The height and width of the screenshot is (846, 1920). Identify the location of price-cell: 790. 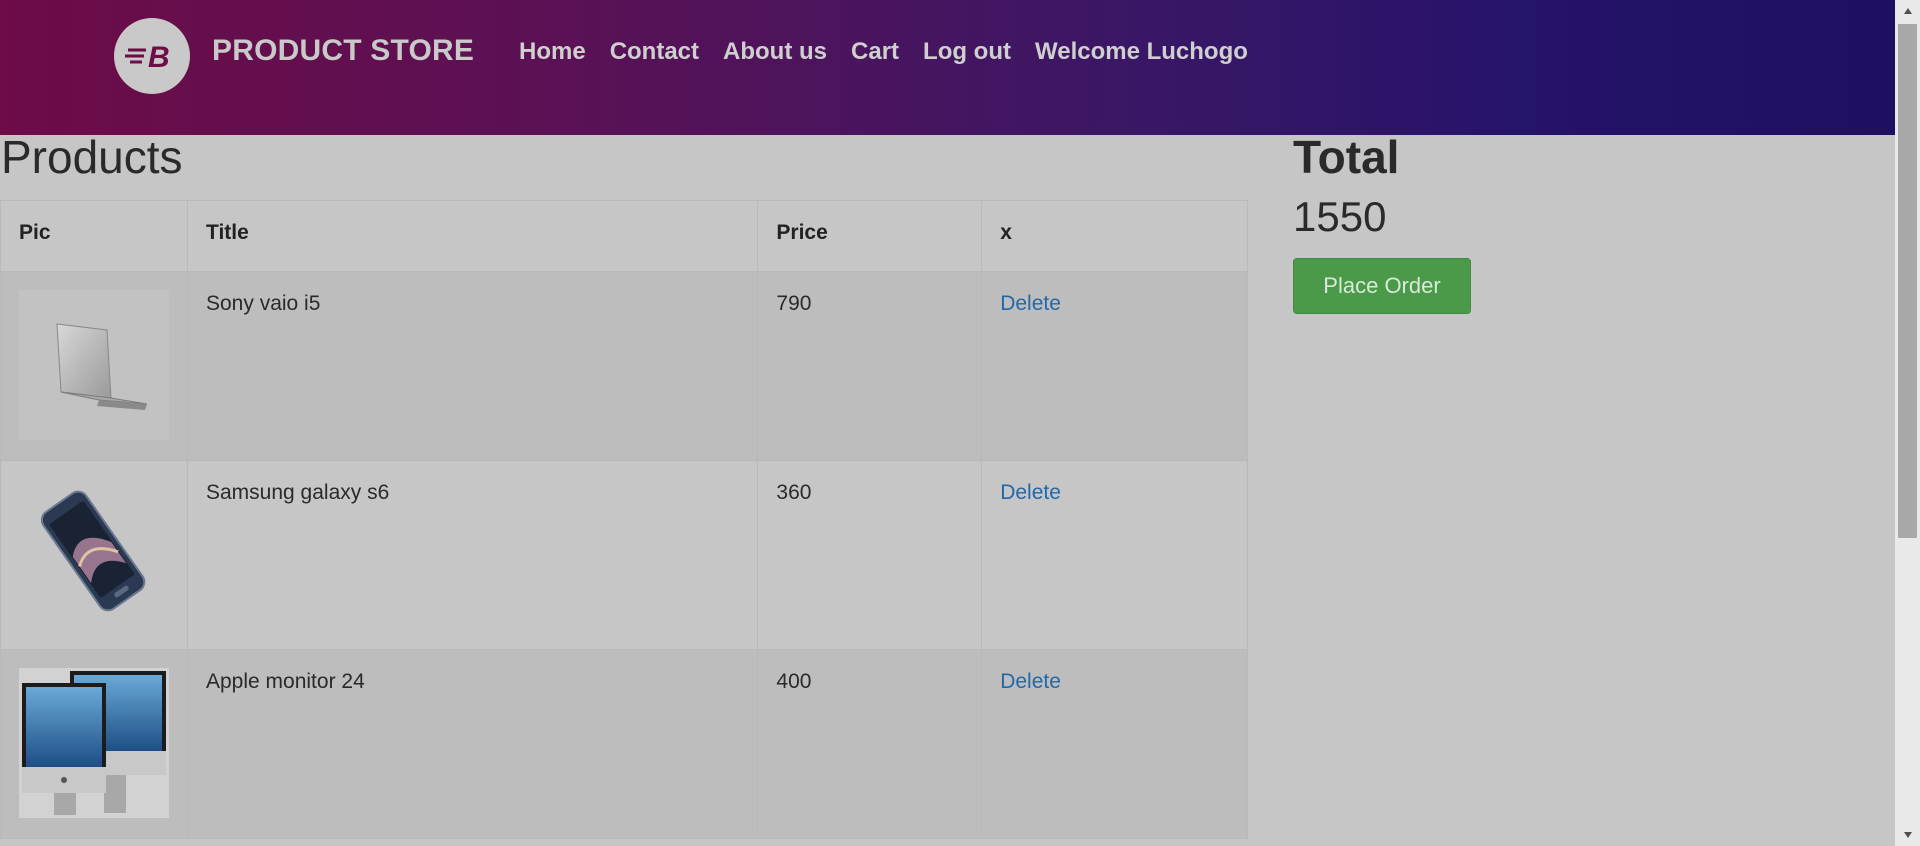
(870, 366).